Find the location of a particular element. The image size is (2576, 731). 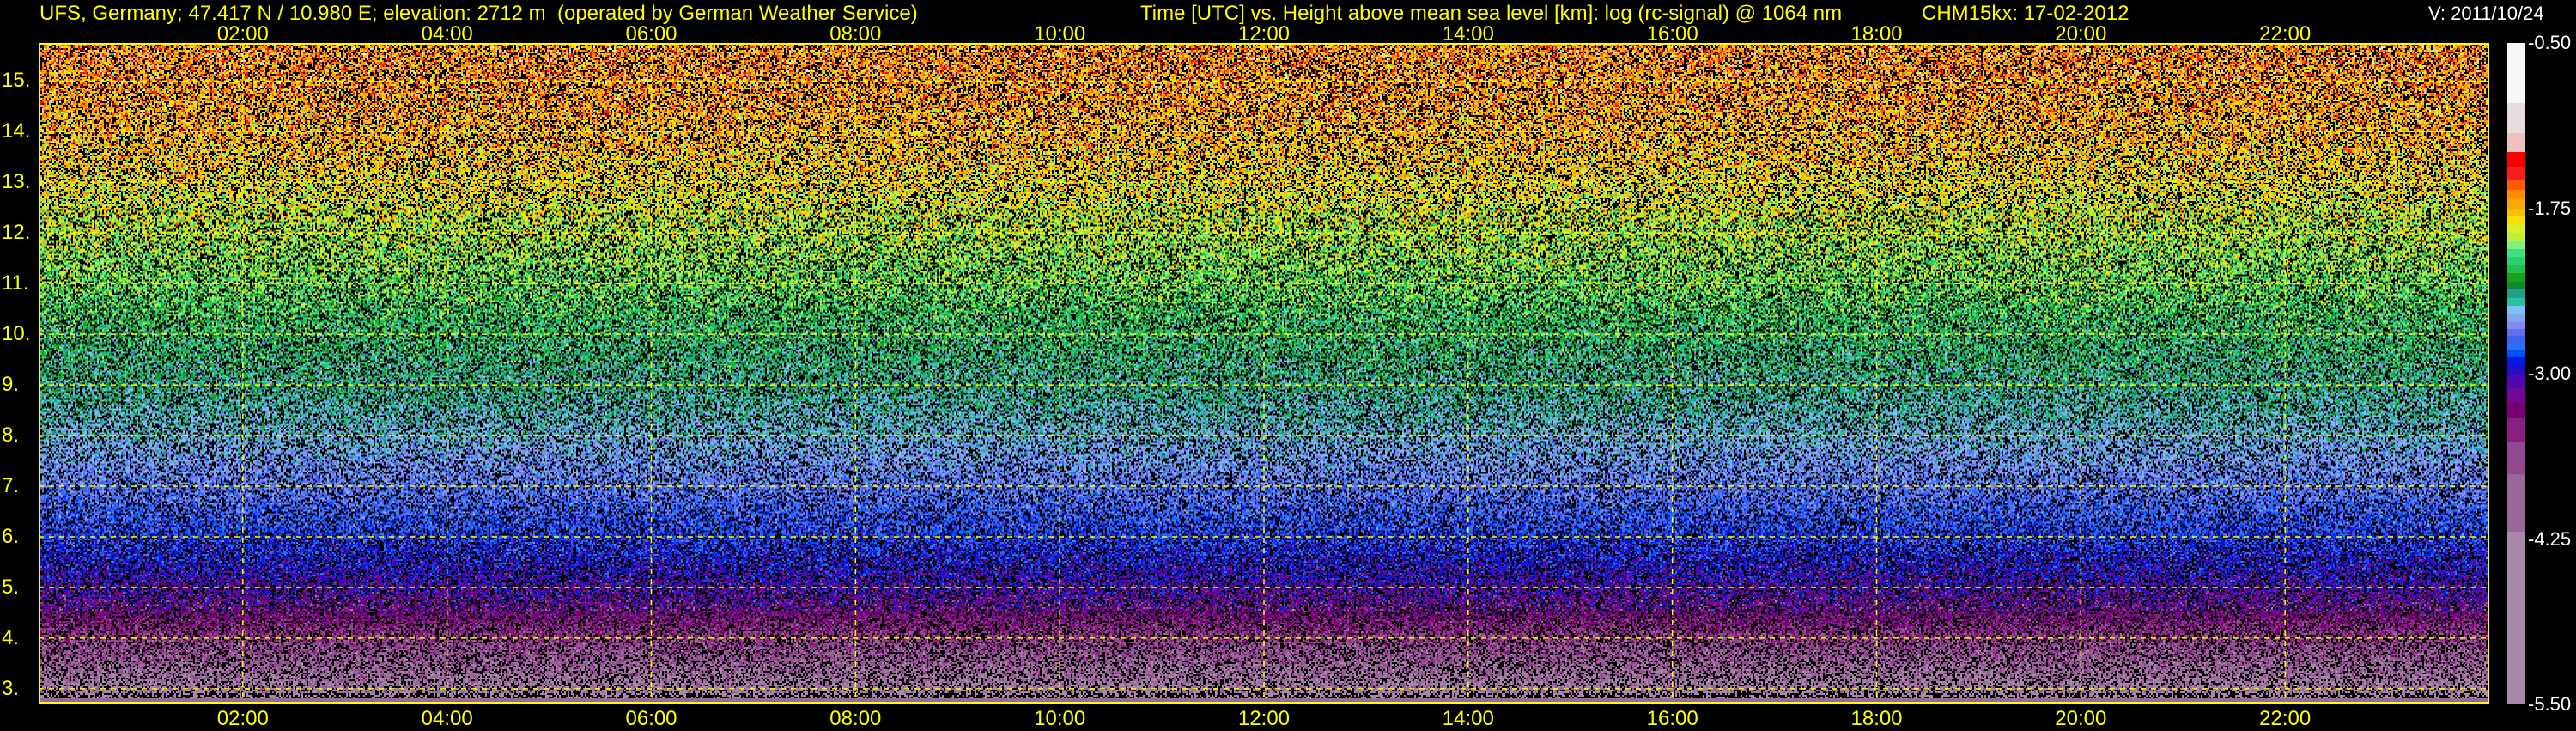

y-tick-label: 4. is located at coordinates (11, 637).